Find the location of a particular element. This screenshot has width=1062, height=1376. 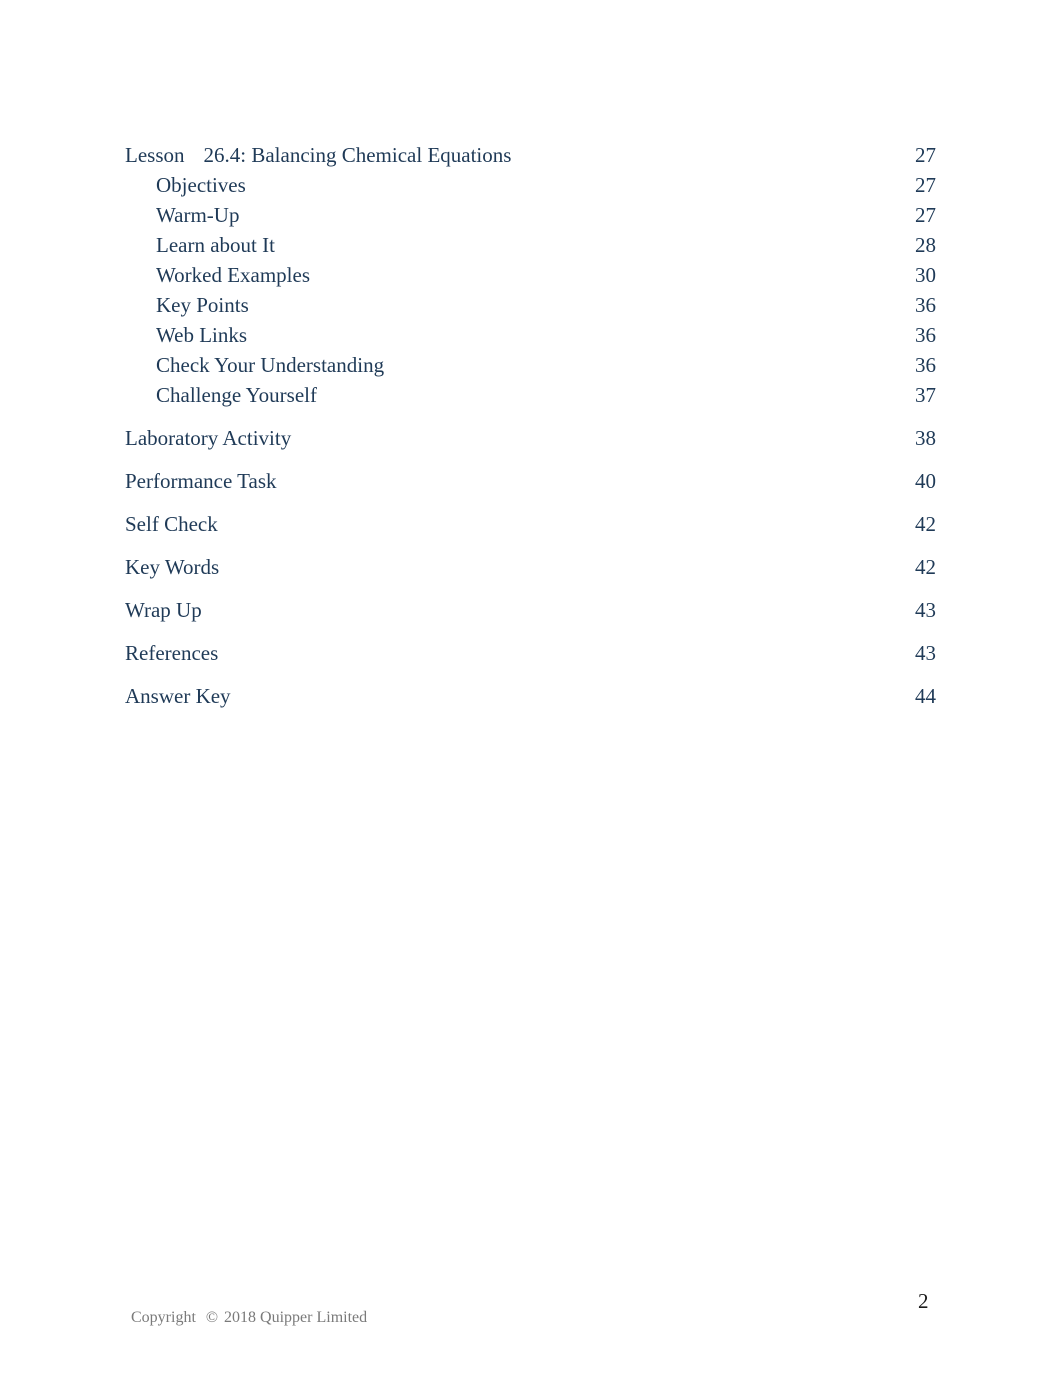

toc-entry-label: Warm-Up is located at coordinates (198, 215).